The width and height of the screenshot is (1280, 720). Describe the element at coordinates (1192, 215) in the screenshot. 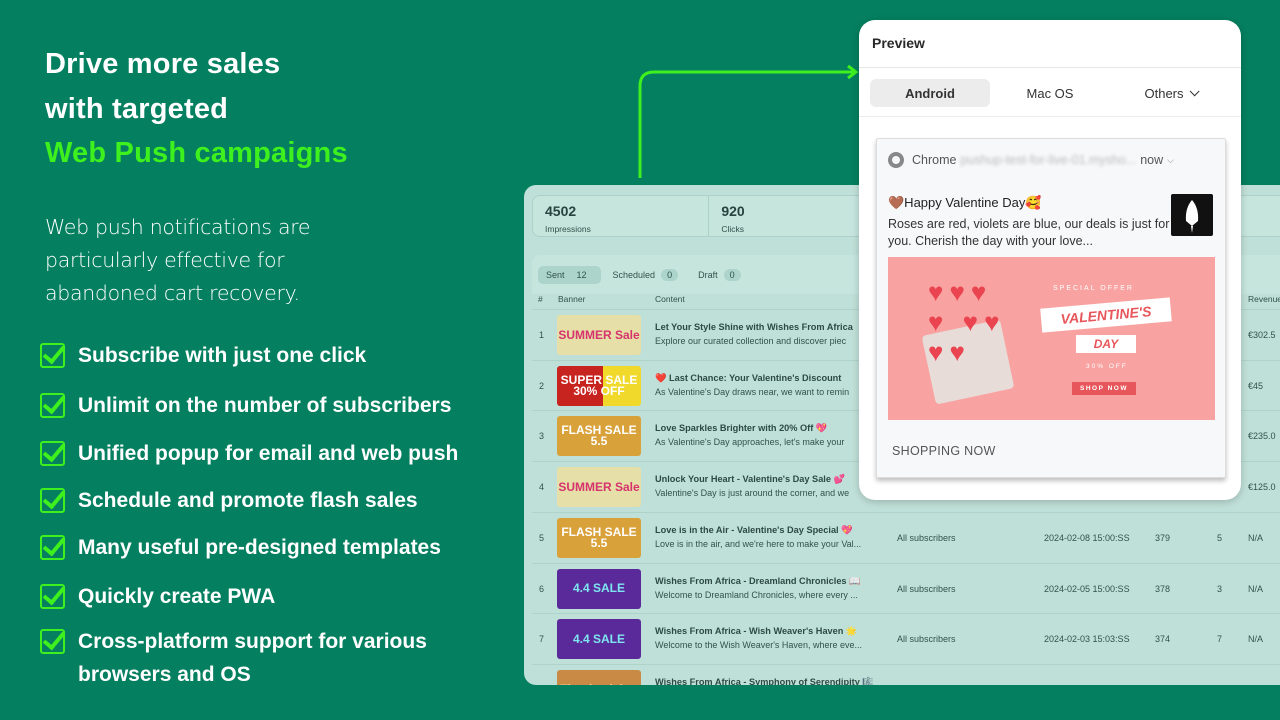

I see `rocket-icon` at that location.